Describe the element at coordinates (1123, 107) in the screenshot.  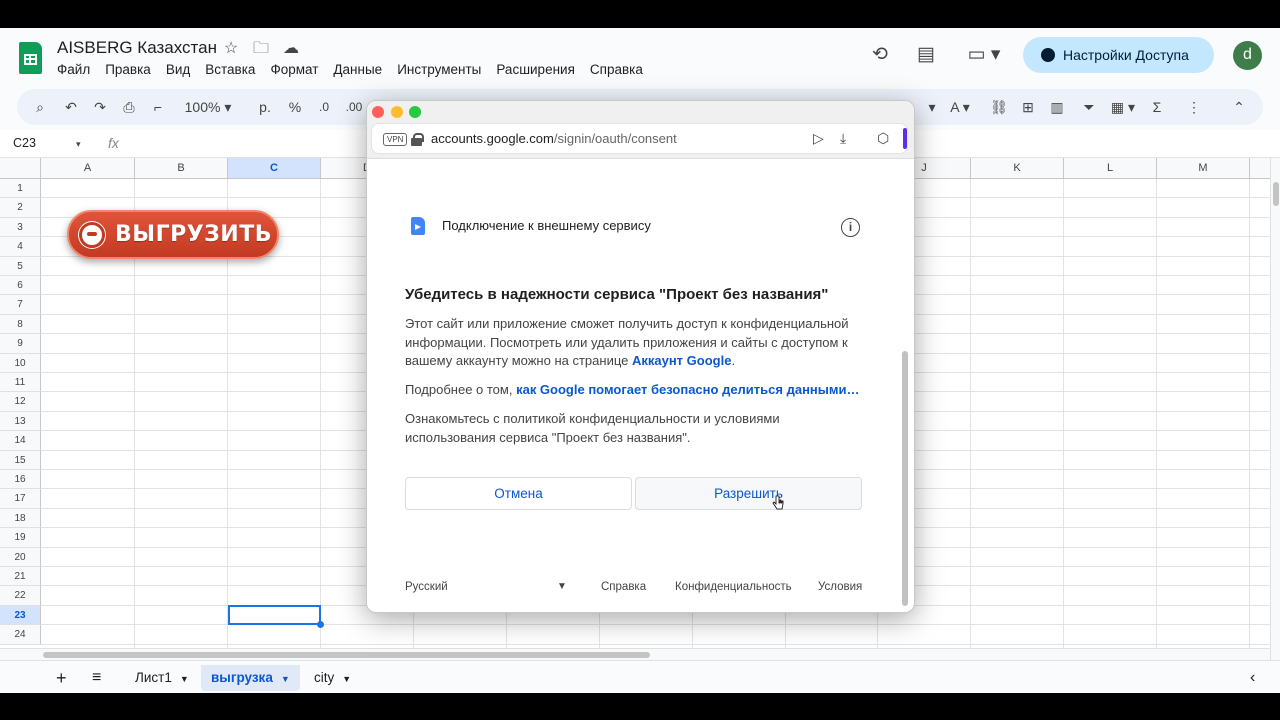
I see `filter-views-icon: ▦ ▾` at that location.